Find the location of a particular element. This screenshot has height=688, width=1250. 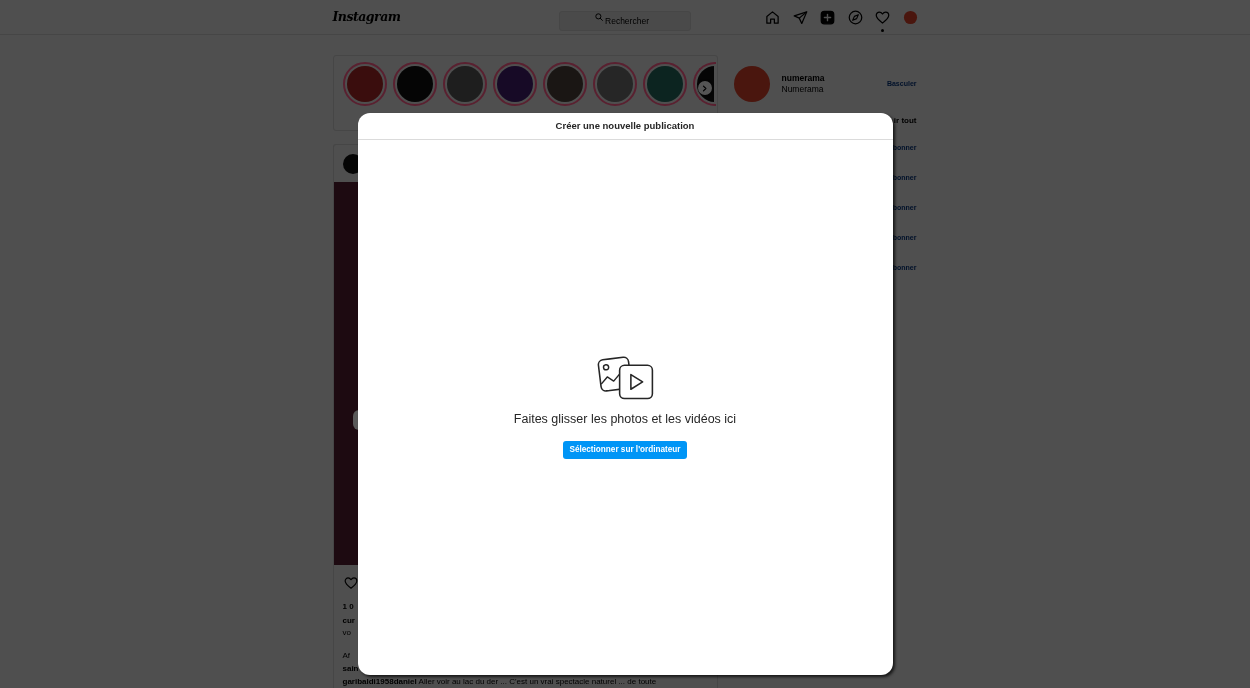

home-icon is located at coordinates (772, 17).